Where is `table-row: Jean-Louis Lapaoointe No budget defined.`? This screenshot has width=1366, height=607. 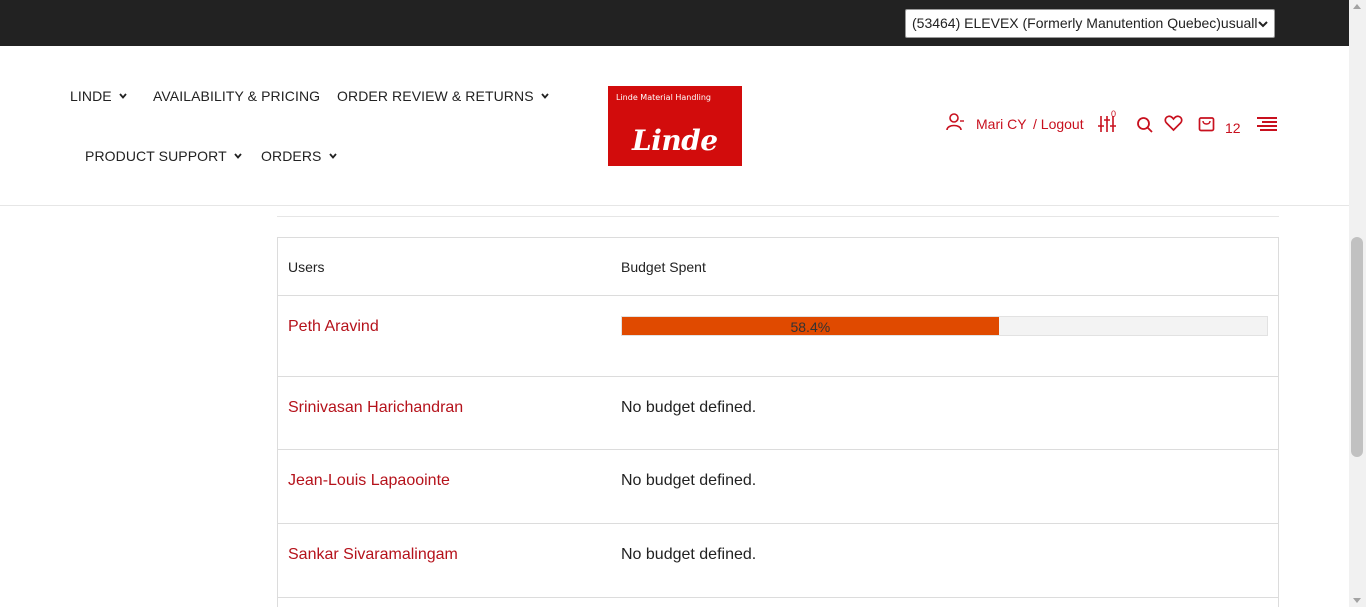 table-row: Jean-Louis Lapaoointe No budget defined. is located at coordinates (778, 487).